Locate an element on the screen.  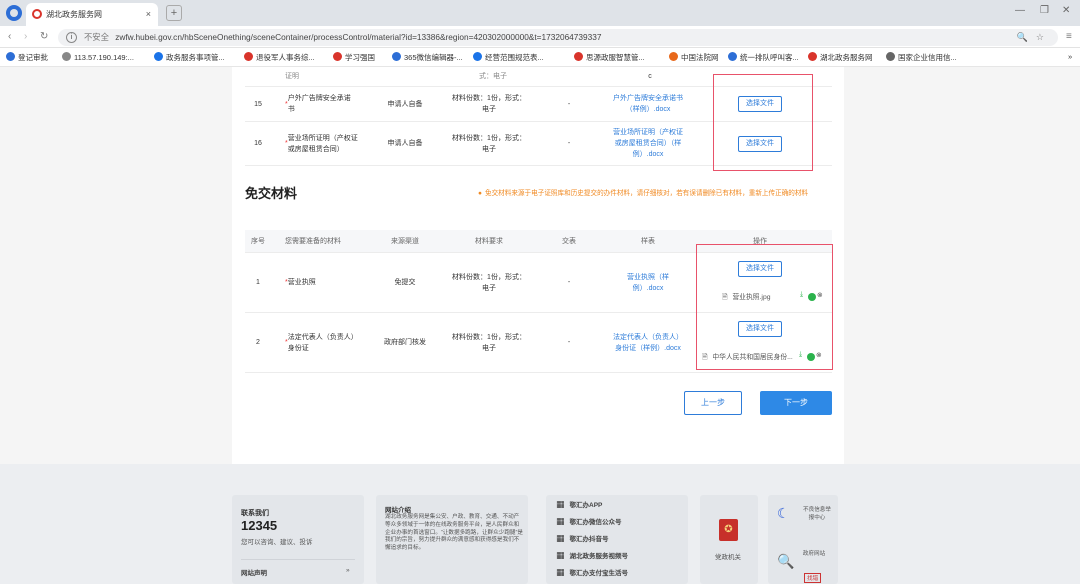
sample-link: 营业执照（样例）.docx is located at coordinates (648, 282).